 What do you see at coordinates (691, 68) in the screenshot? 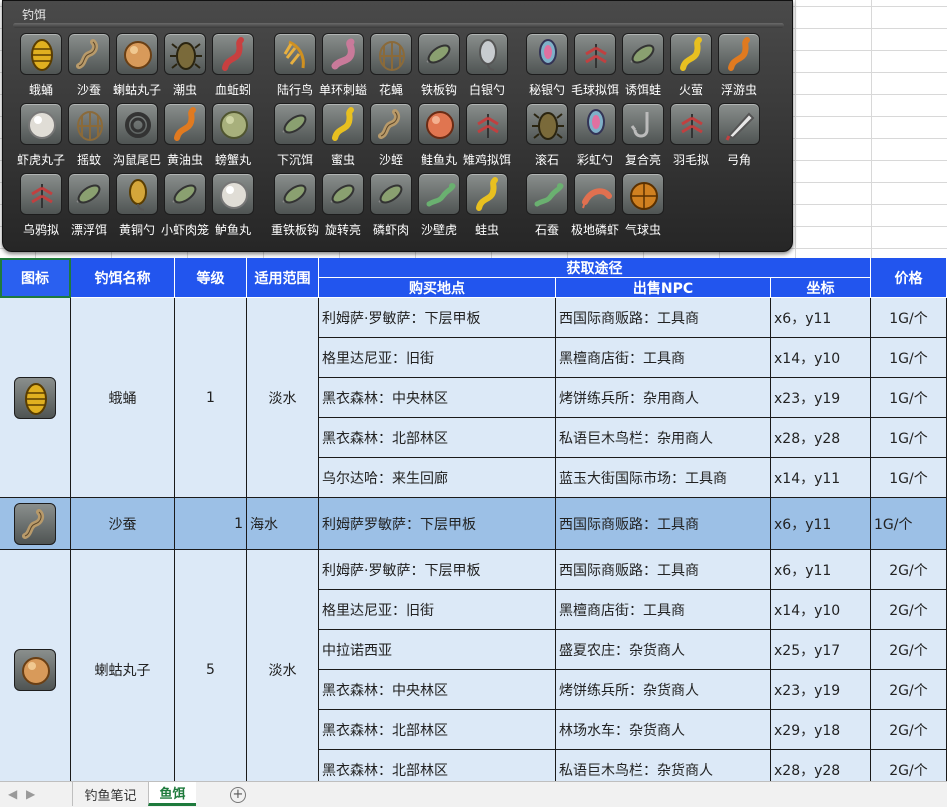
I see `bait-item: 火萤` at bounding box center [691, 68].